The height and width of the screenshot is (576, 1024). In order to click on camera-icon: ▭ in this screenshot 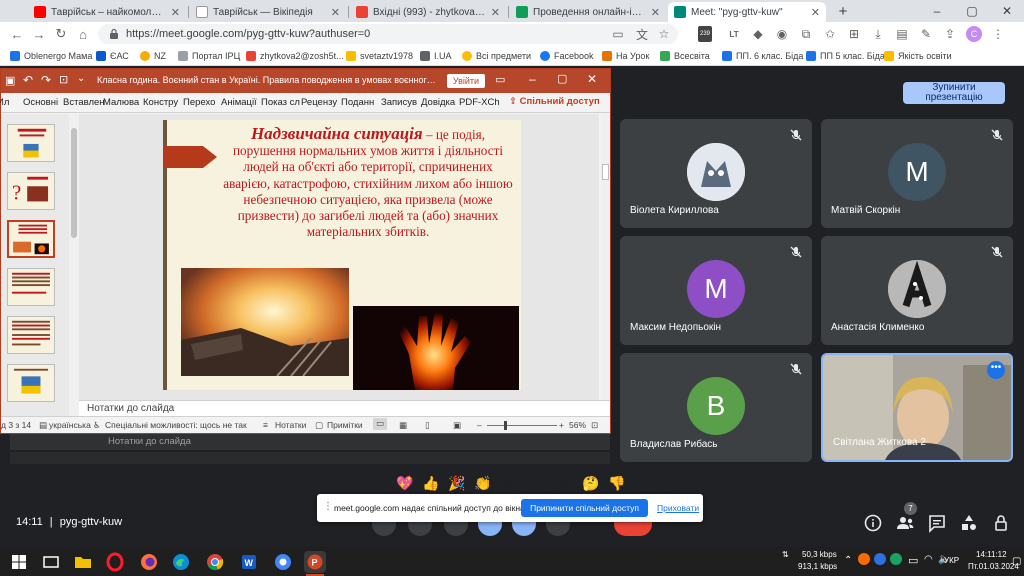, I will do `click(618, 34)`.